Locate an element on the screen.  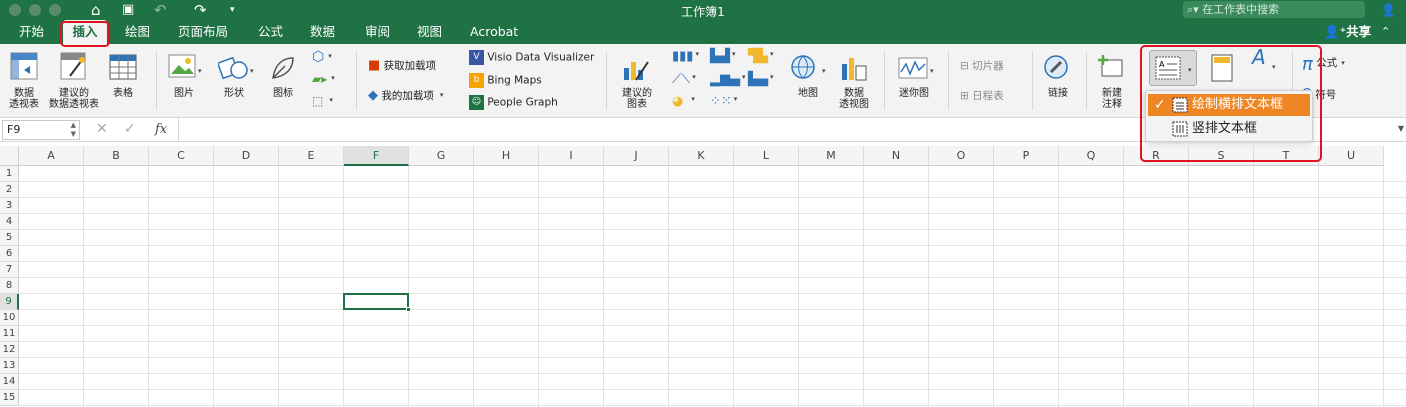
search-input: ⌕▾ 在工作表中搜索 is located at coordinates (1274, 9).